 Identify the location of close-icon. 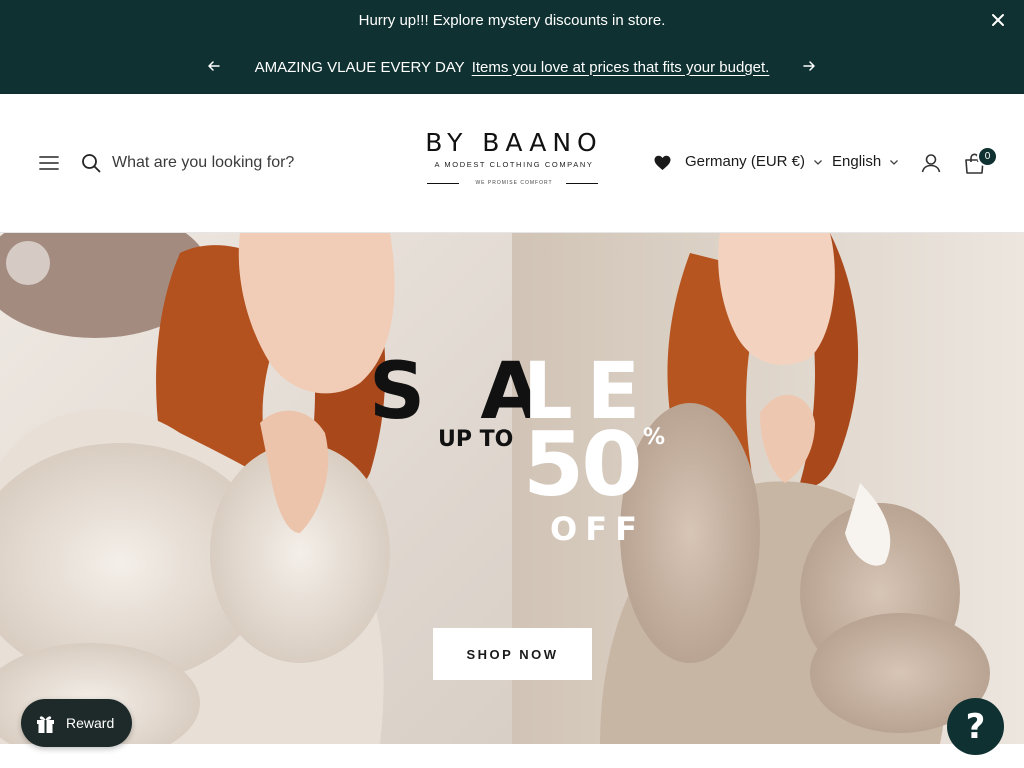
(998, 20).